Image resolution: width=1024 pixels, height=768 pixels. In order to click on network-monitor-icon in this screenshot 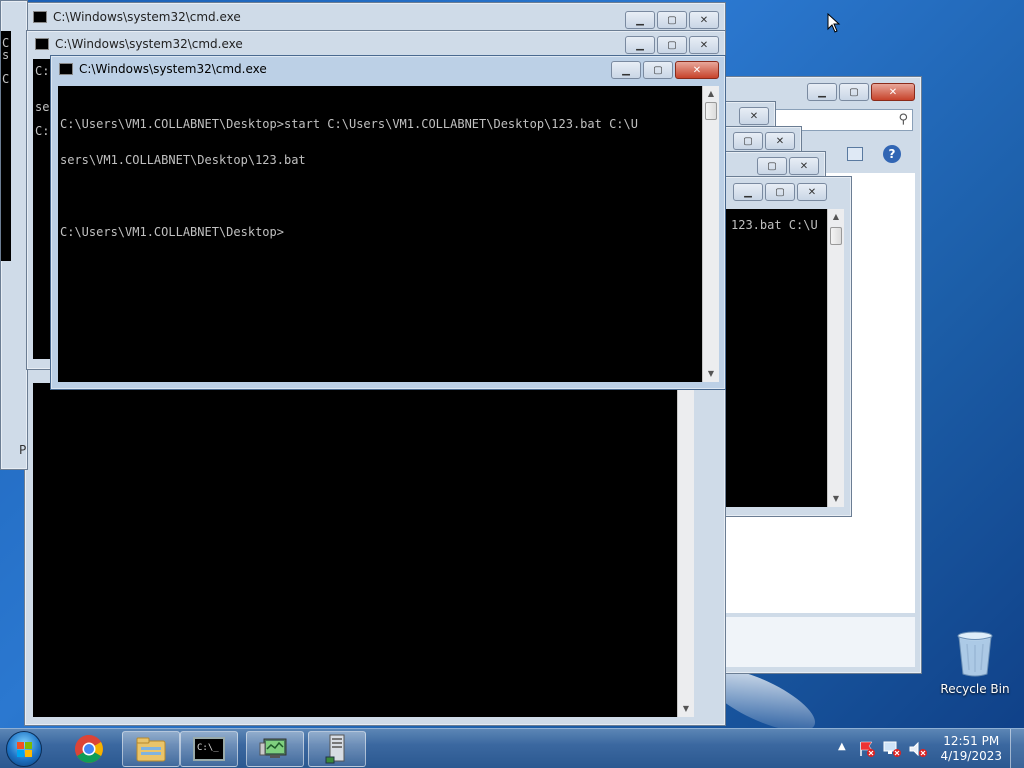, I will do `click(273, 748)`.